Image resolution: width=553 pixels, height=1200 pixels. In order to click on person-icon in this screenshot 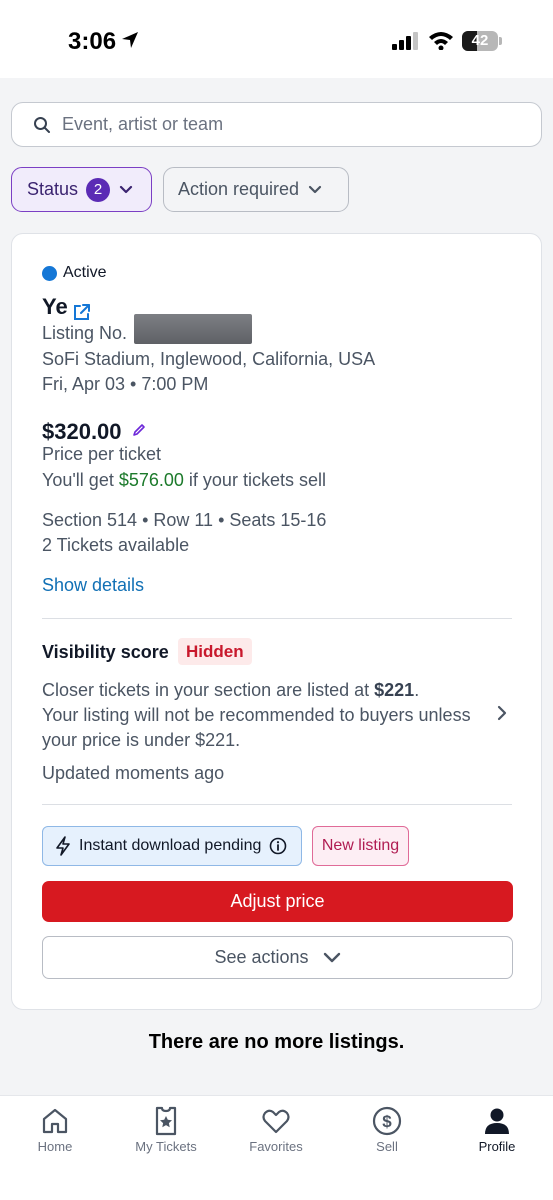, I will do `click(497, 1121)`.